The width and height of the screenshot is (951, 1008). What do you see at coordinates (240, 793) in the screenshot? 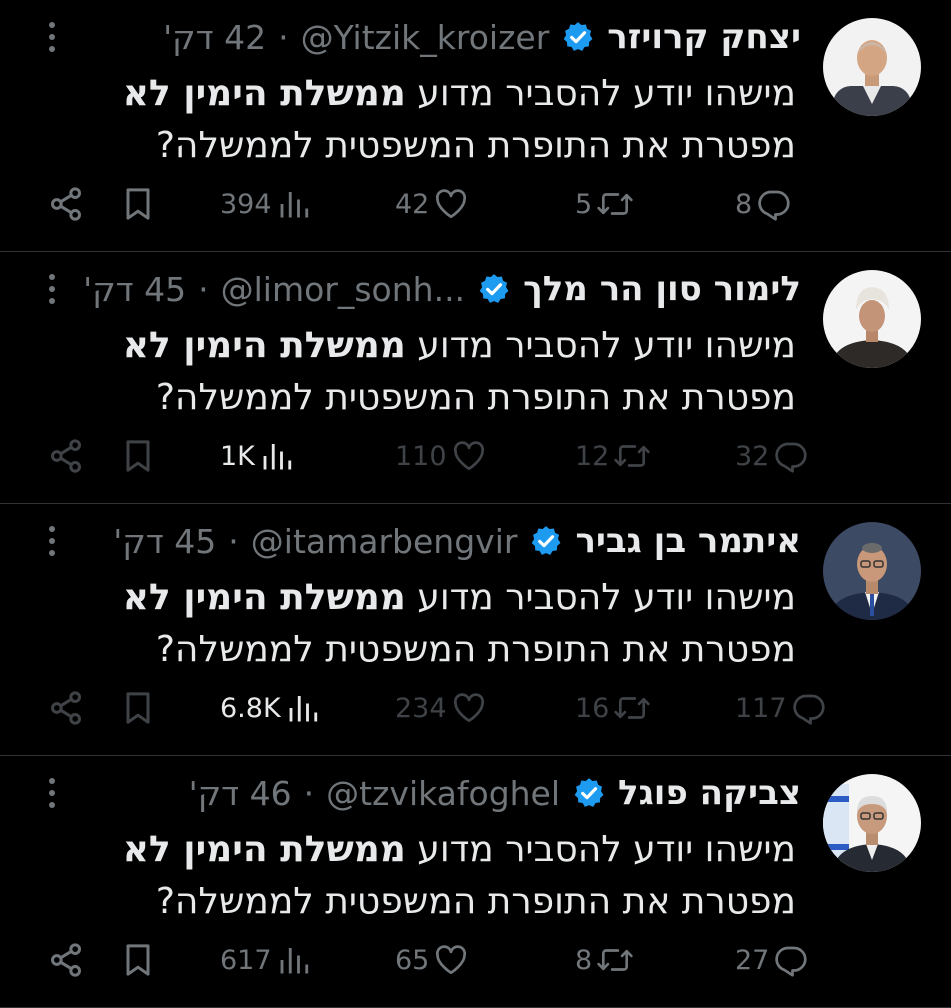
I see `timestamp: 46 דק'` at bounding box center [240, 793].